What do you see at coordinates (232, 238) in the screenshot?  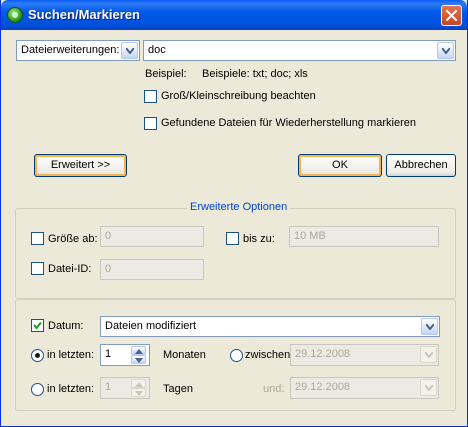 I see `size-to-checkbox` at bounding box center [232, 238].